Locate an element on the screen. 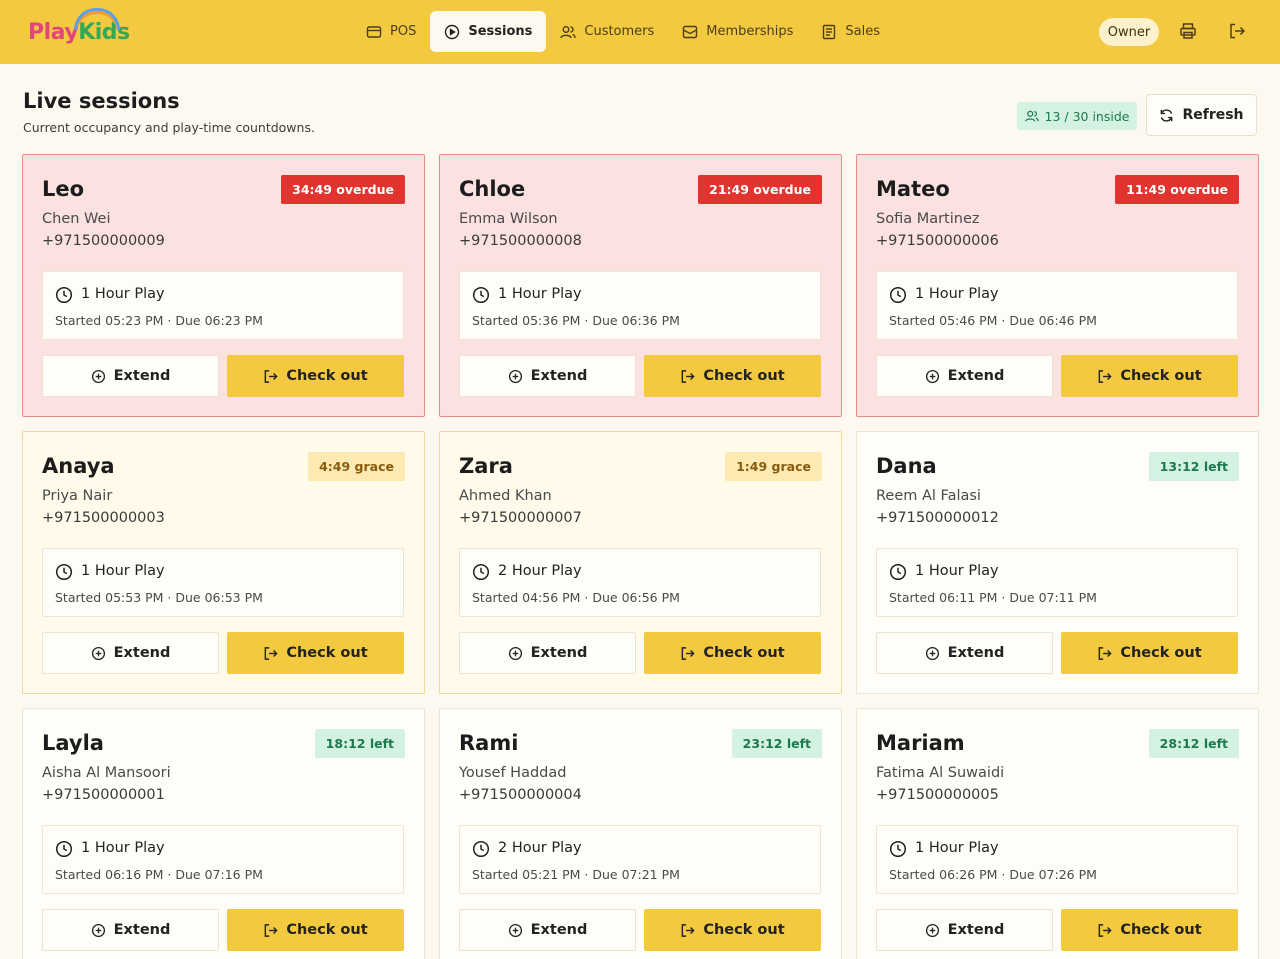 This screenshot has width=1280, height=959. sales-icon is located at coordinates (829, 31).